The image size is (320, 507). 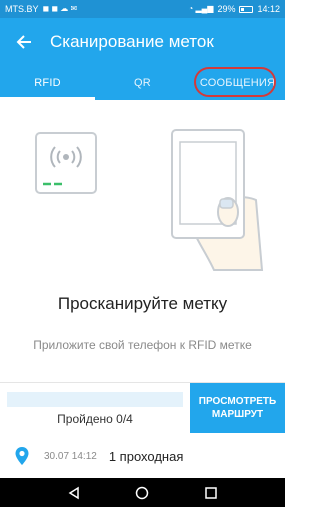 I want to click on route-item-name: 1 проходная, so click(x=146, y=456).